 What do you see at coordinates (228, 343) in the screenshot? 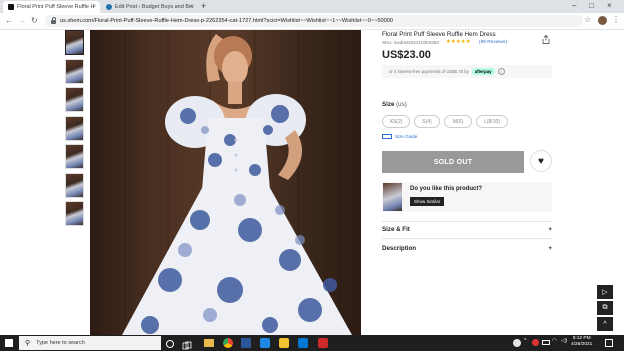
I see `chrome-icon` at bounding box center [228, 343].